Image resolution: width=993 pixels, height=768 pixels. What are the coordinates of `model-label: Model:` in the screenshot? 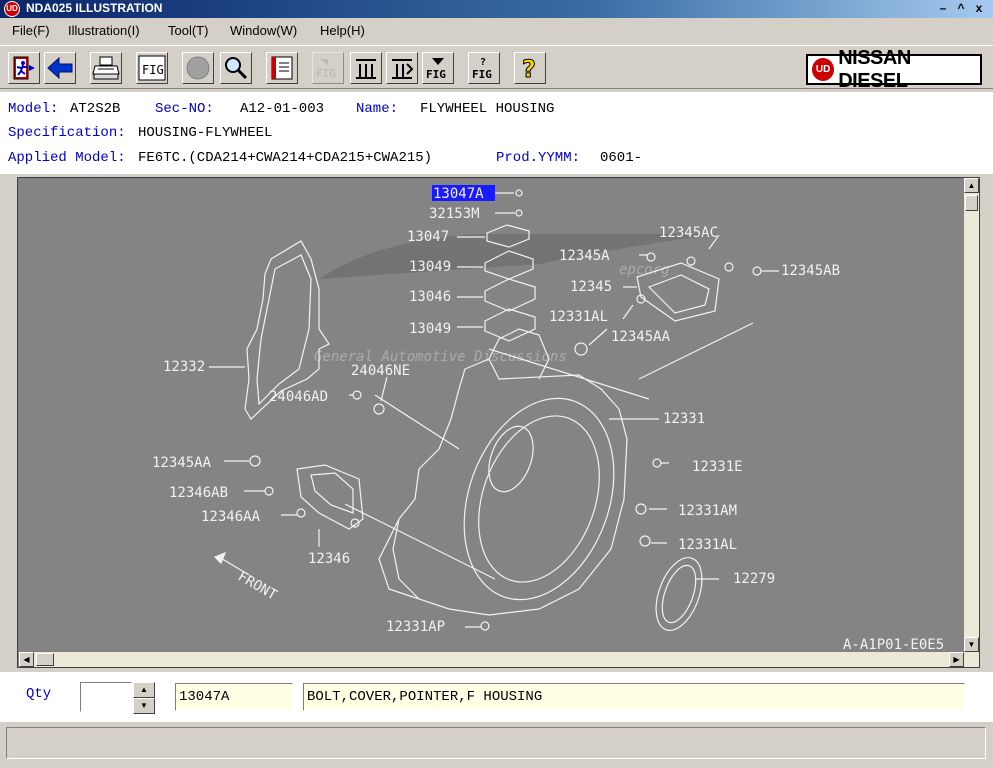 It's located at (33, 109).